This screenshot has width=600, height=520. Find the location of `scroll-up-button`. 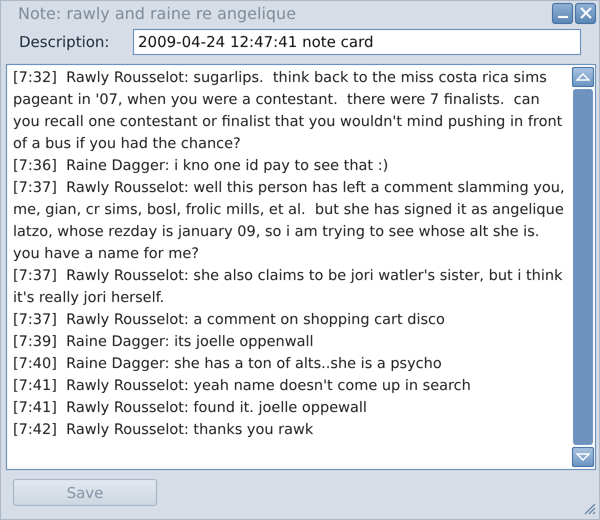

scroll-up-button is located at coordinates (583, 77).